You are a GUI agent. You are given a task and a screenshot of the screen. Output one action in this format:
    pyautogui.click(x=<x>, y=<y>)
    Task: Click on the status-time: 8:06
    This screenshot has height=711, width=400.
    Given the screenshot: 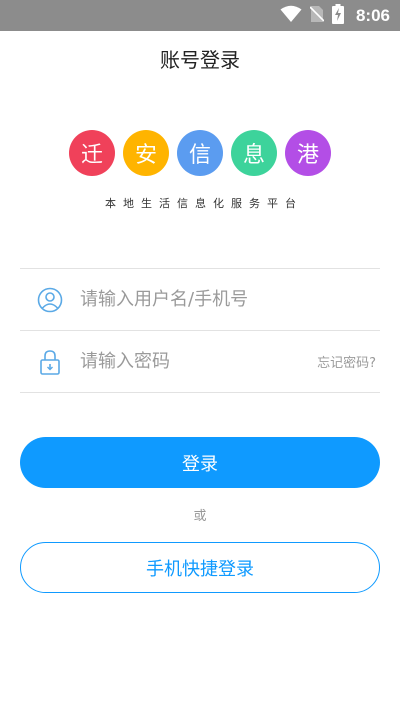 What is the action you would take?
    pyautogui.click(x=372, y=15)
    